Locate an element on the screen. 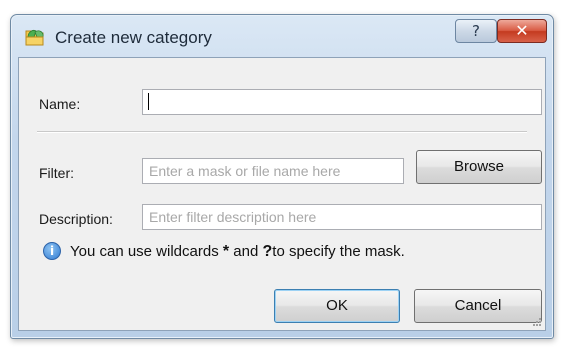  help-icon: ? is located at coordinates (476, 31).